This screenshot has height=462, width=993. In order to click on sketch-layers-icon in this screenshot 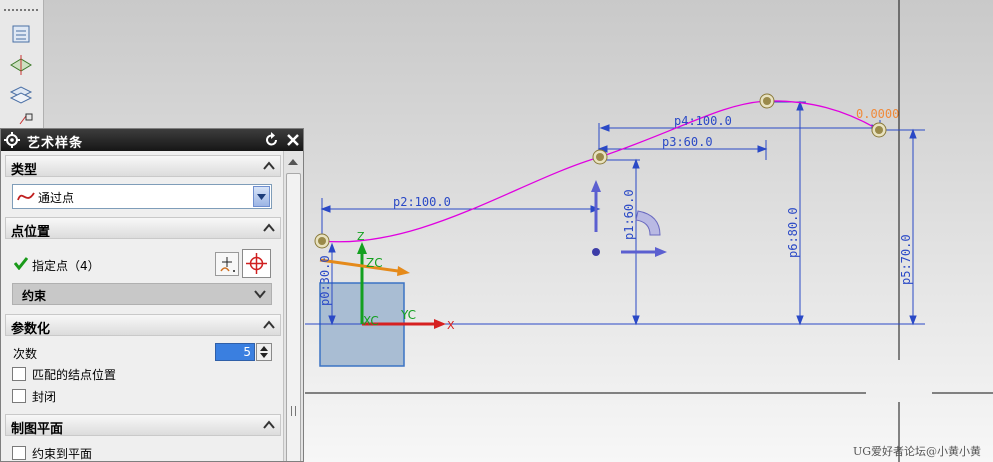, I will do `click(21, 96)`.